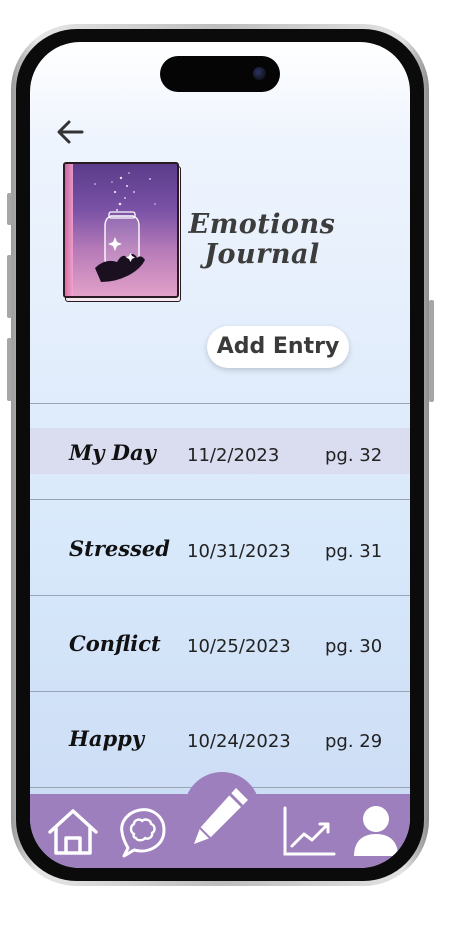 The width and height of the screenshot is (454, 935). What do you see at coordinates (220, 403) in the screenshot?
I see `list-top-divider` at bounding box center [220, 403].